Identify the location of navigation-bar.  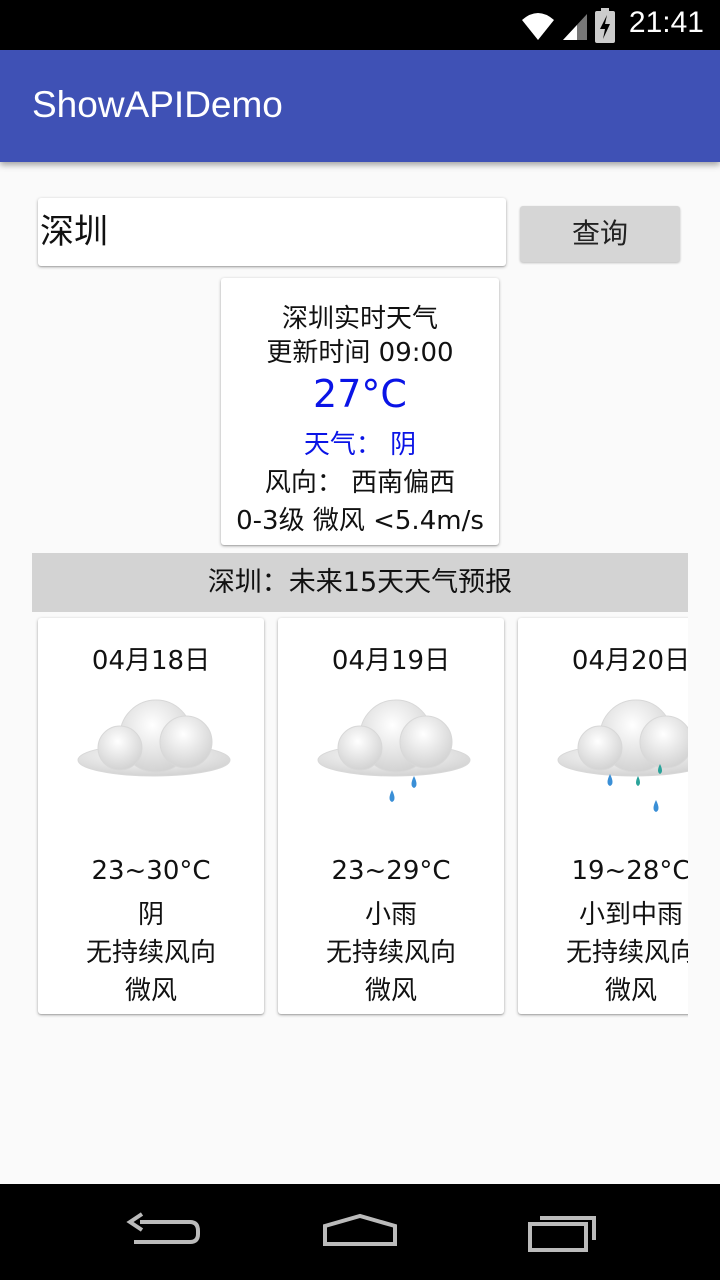
(360, 1232).